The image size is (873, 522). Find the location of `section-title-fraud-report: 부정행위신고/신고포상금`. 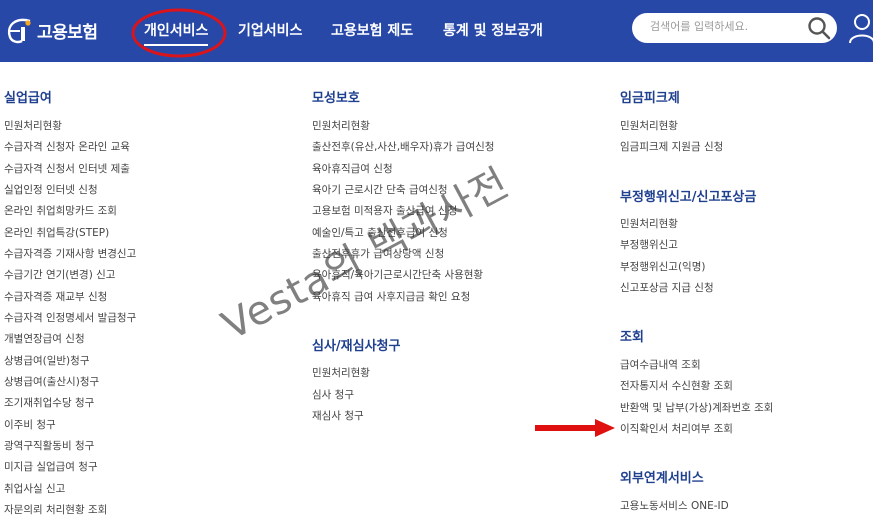

section-title-fraud-report: 부정행위신고/신고포상금 is located at coordinates (688, 195).